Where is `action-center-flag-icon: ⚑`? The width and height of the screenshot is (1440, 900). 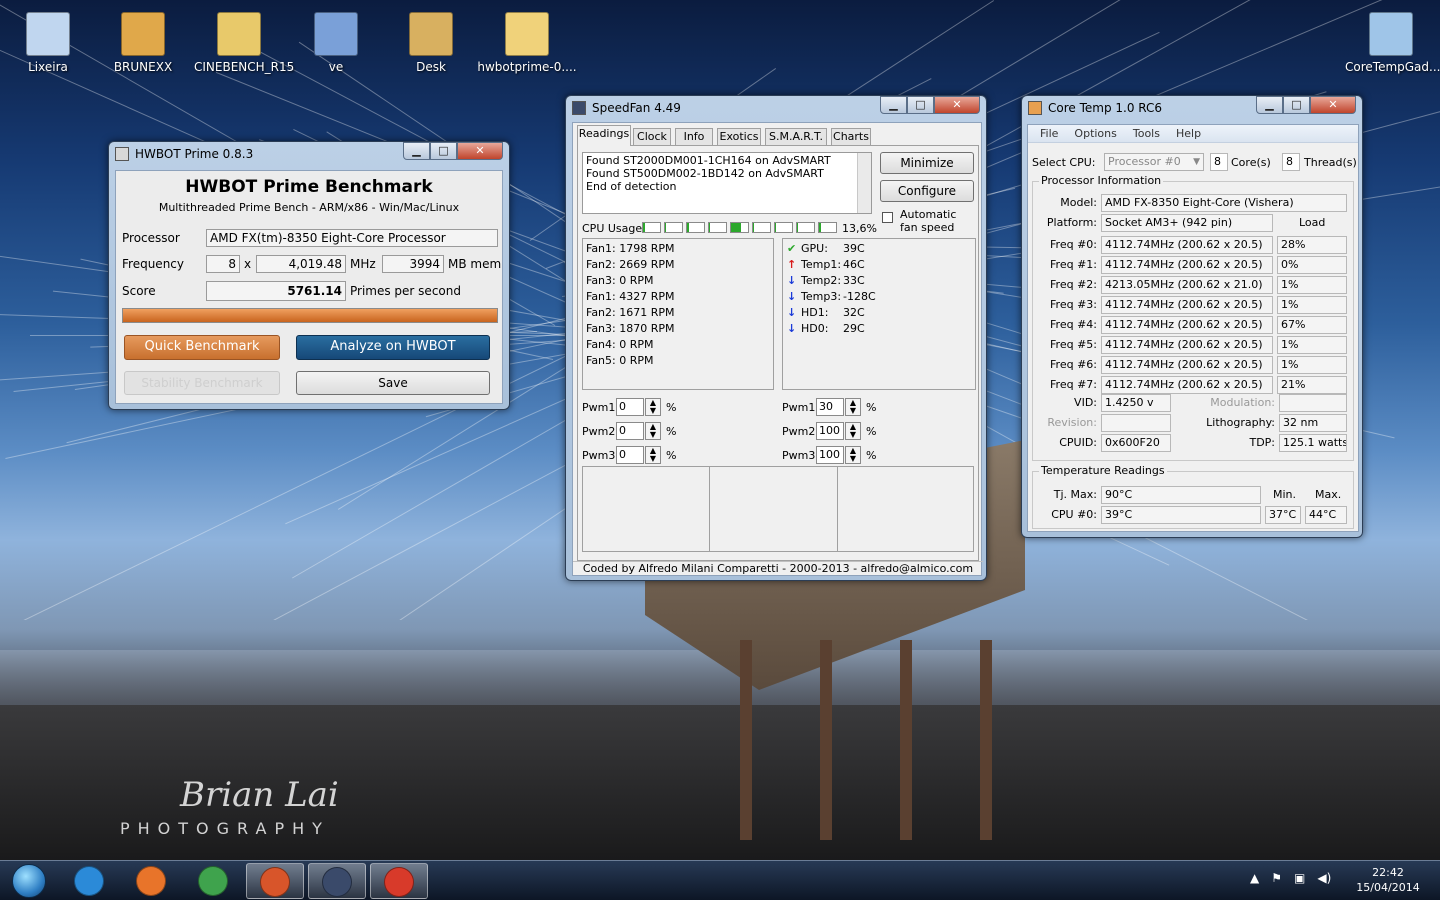 action-center-flag-icon: ⚑ is located at coordinates (1276, 878).